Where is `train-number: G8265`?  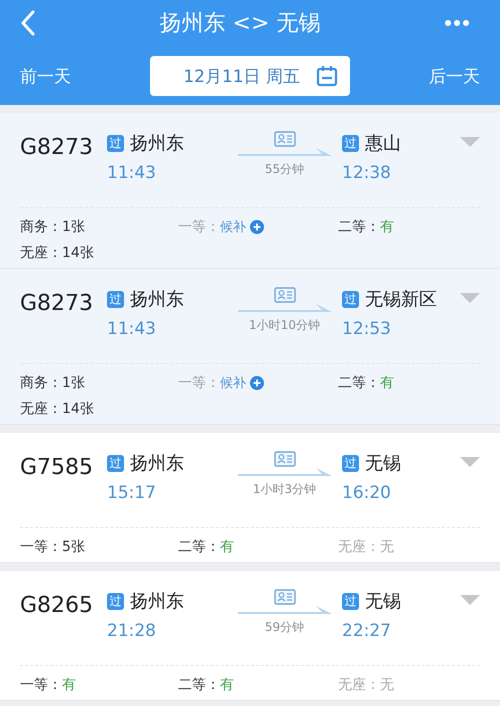 train-number: G8265 is located at coordinates (57, 605).